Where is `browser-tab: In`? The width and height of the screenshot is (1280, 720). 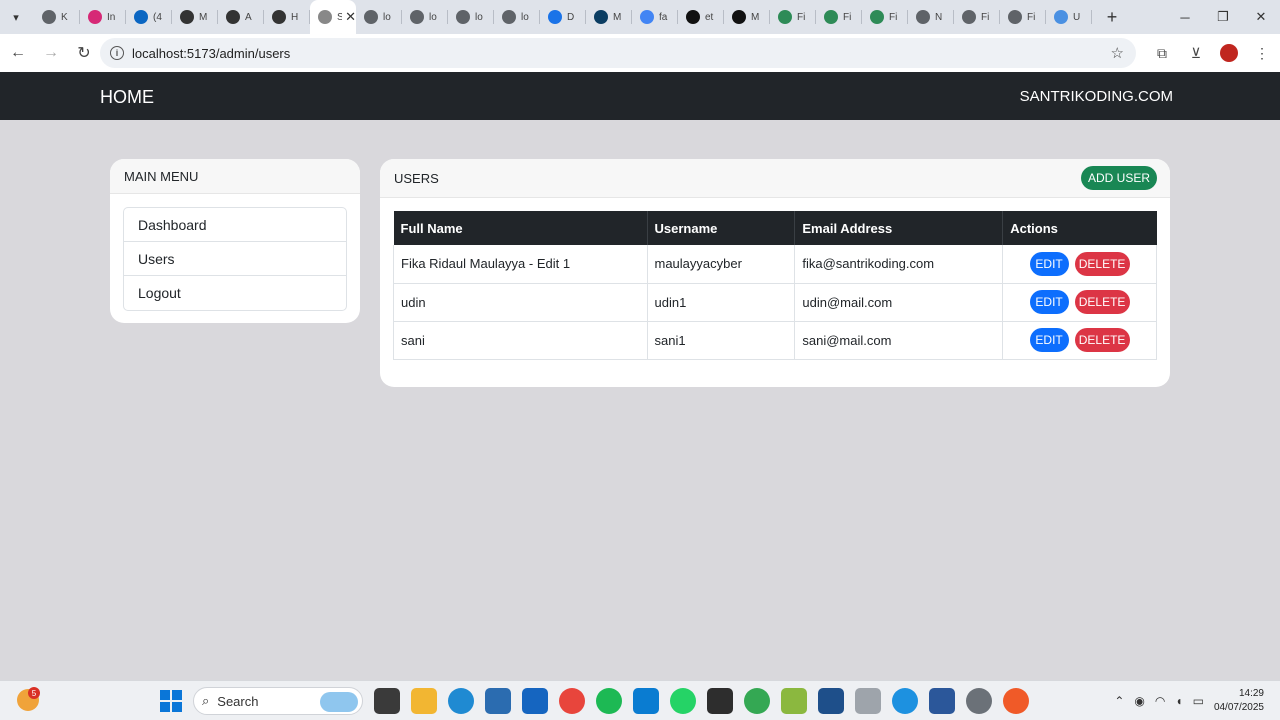 browser-tab: In is located at coordinates (103, 17).